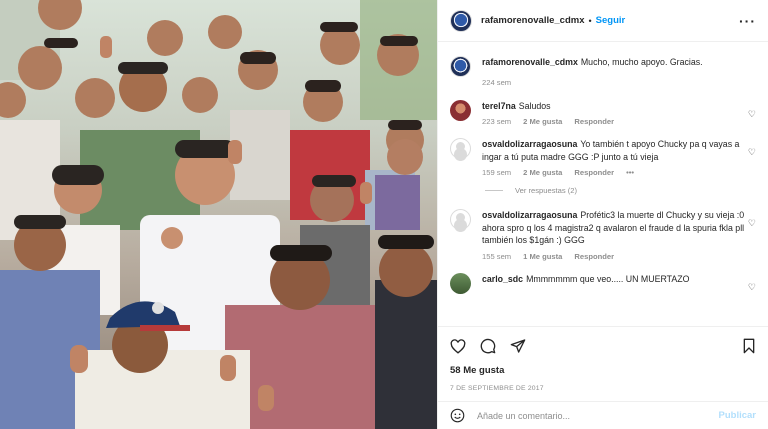  Describe the element at coordinates (461, 20) in the screenshot. I see `author-avatar` at that location.